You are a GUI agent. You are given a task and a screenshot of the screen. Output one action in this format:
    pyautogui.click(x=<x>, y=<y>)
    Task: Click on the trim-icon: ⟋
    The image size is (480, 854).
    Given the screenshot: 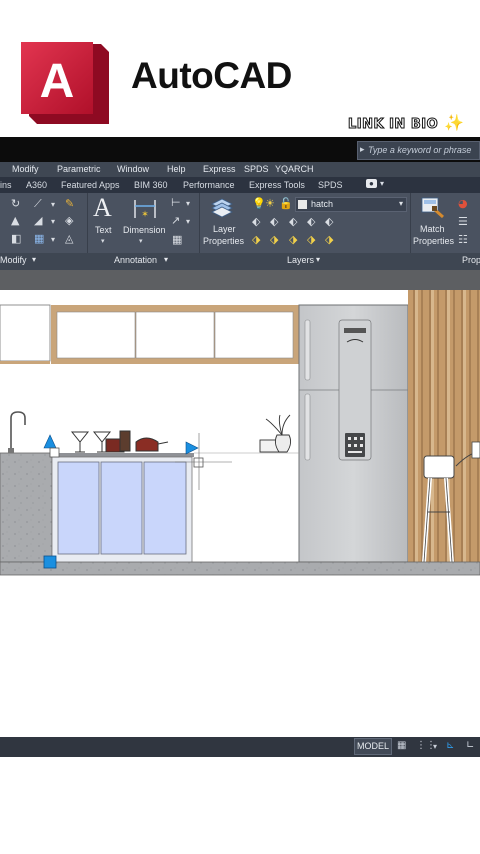 What is the action you would take?
    pyautogui.click(x=38, y=203)
    